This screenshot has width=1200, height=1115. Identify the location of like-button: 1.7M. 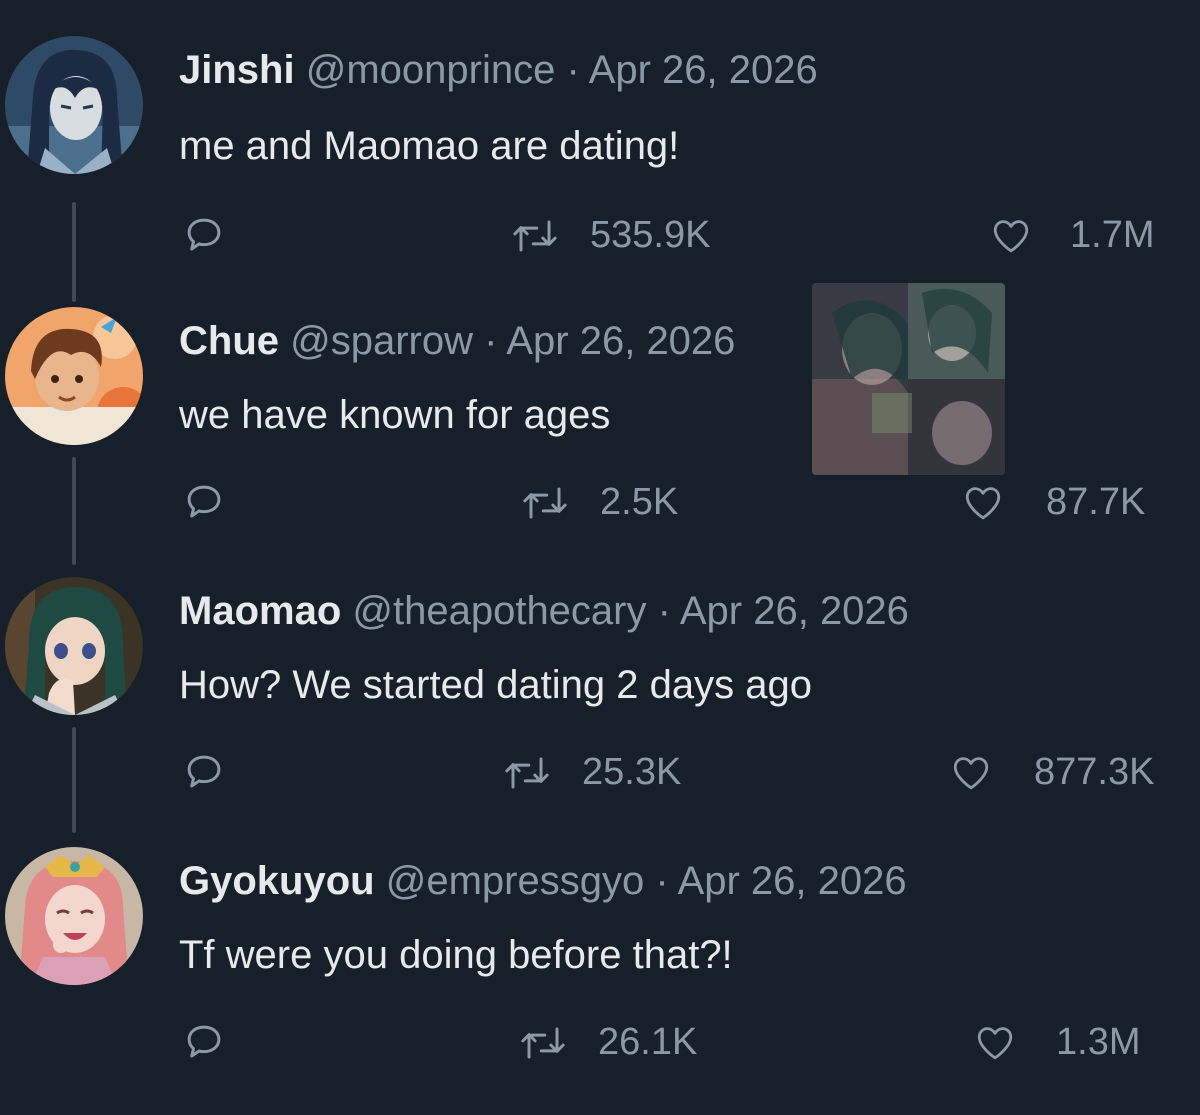
(1071, 235).